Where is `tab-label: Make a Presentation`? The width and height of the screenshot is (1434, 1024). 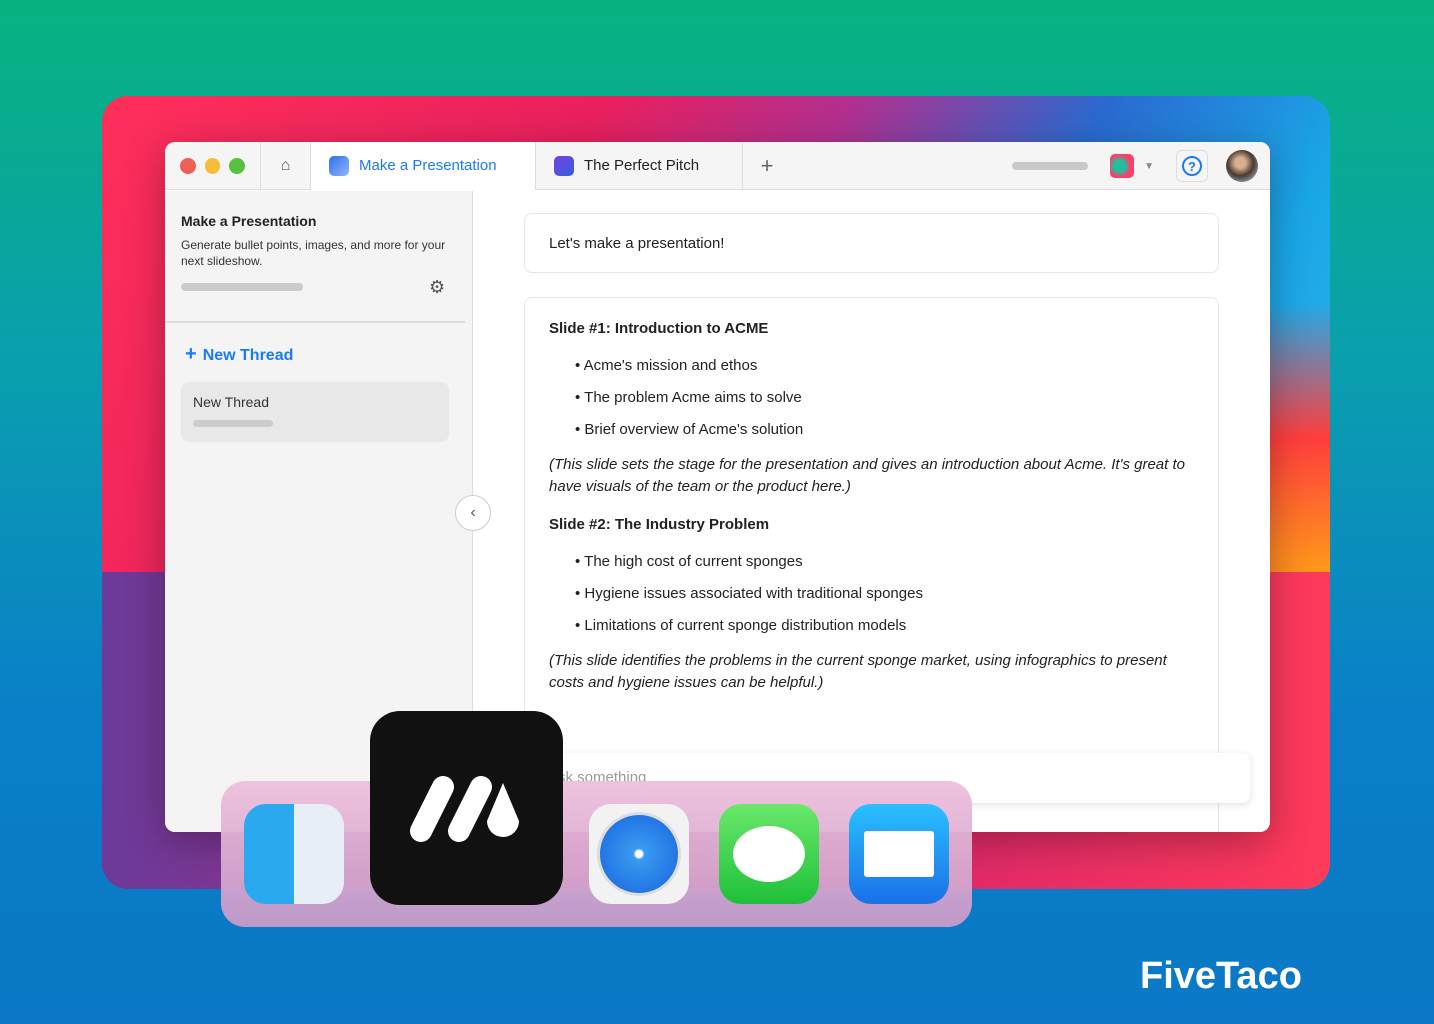 tab-label: Make a Presentation is located at coordinates (428, 165).